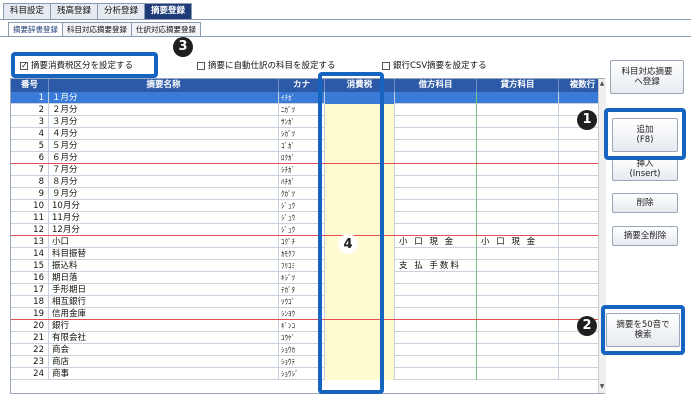  What do you see at coordinates (307, 98) in the screenshot?
I see `table-row: 1 １月分 ｲﾁｶﾞ` at bounding box center [307, 98].